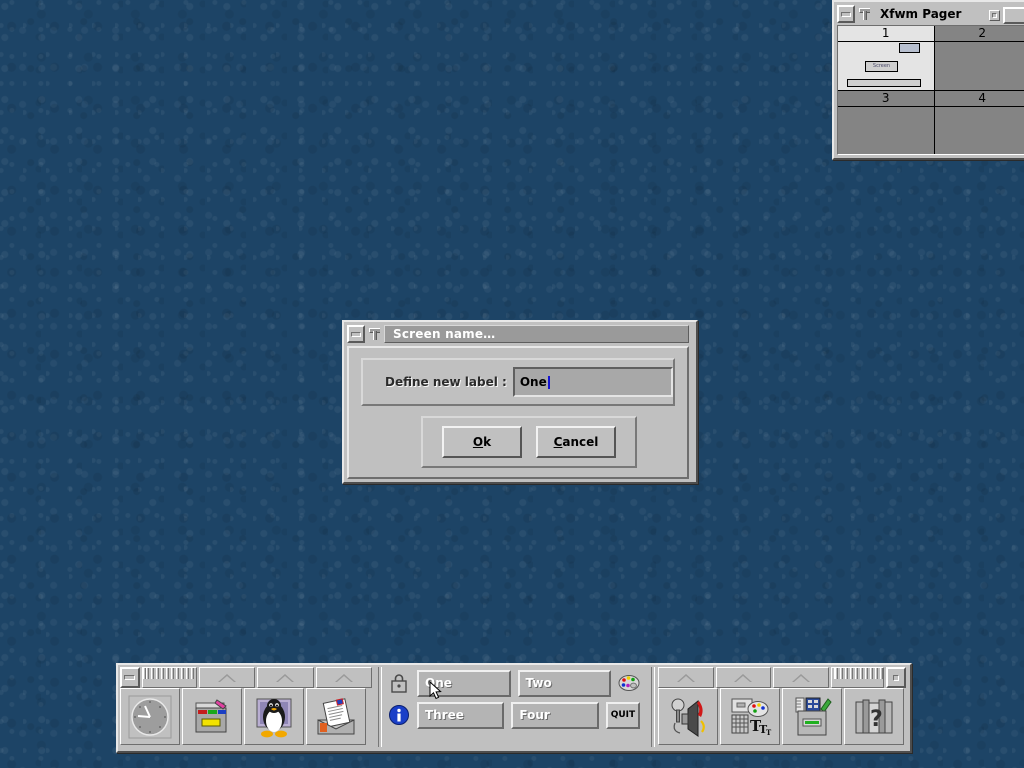  I want to click on pager-workspace-2-number: 2, so click(979, 34).